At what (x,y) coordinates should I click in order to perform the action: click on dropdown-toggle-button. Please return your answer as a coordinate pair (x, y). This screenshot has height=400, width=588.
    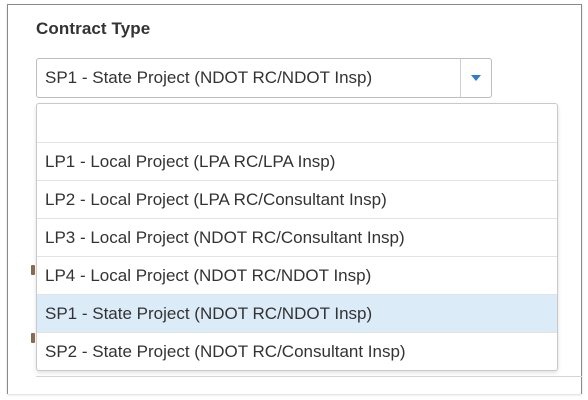
    Looking at the image, I should click on (476, 78).